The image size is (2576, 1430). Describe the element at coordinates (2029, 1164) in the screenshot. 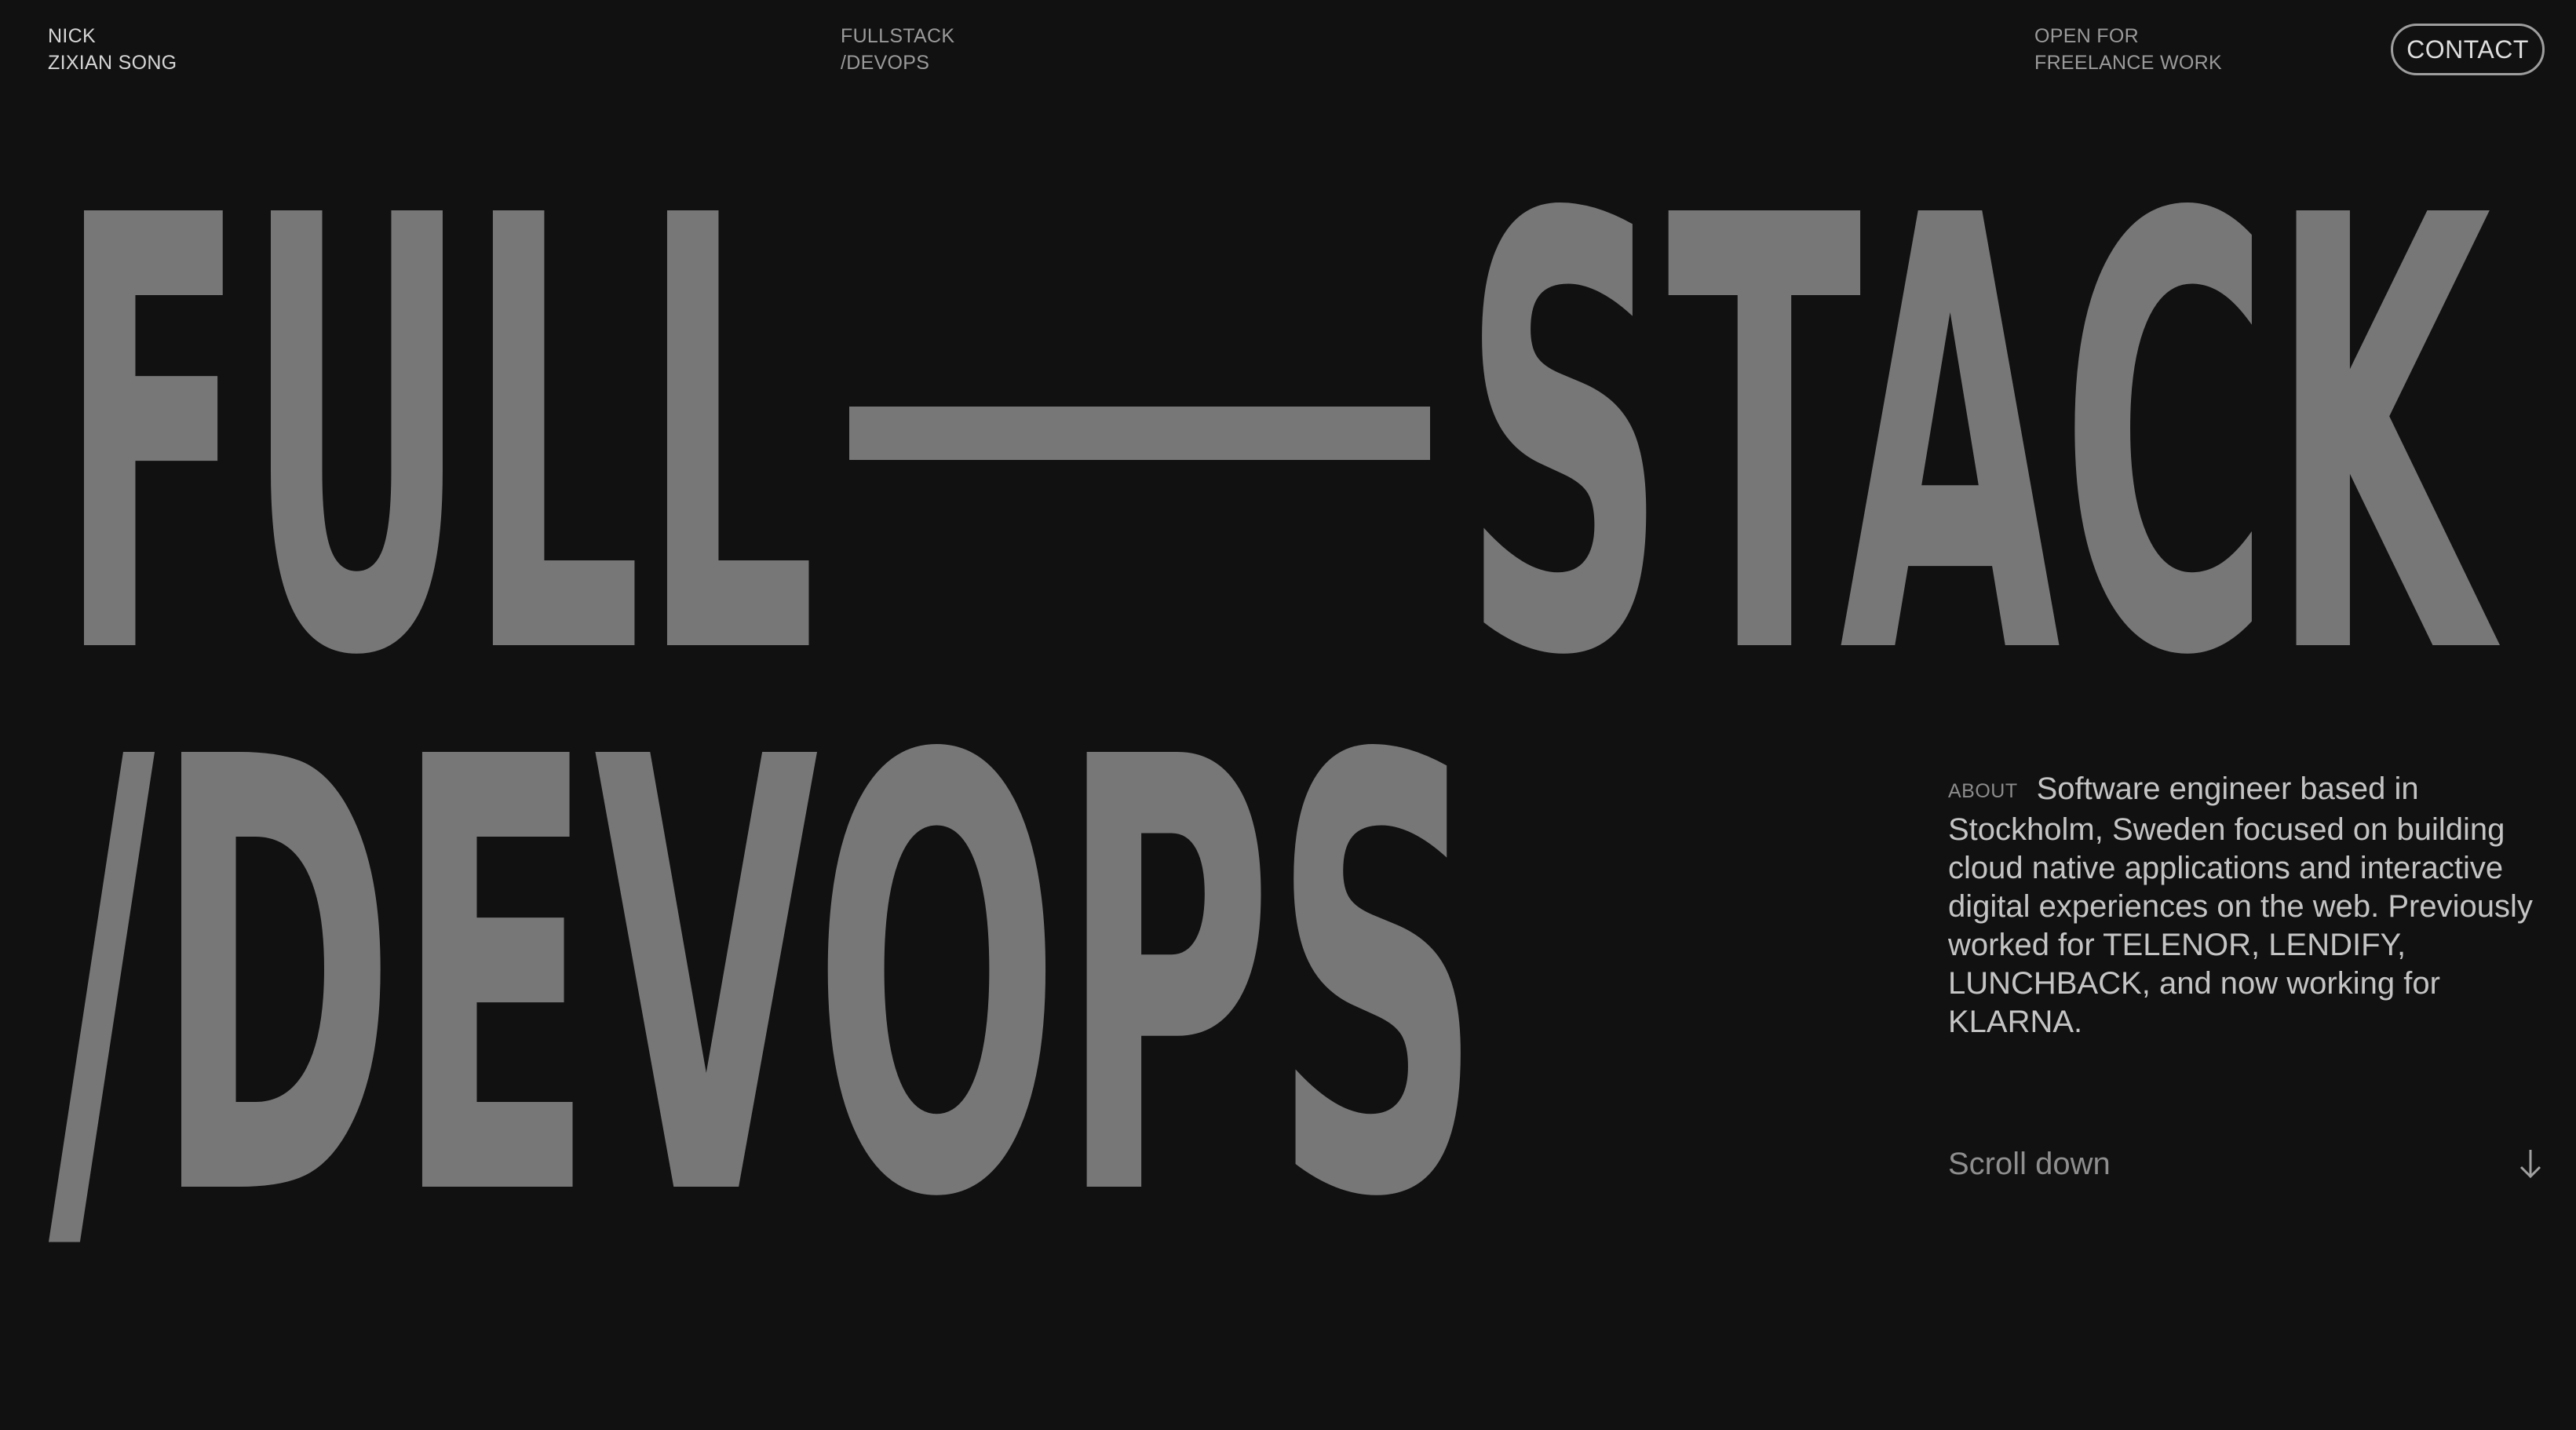

I see `scroll-down-label: Scroll down` at that location.